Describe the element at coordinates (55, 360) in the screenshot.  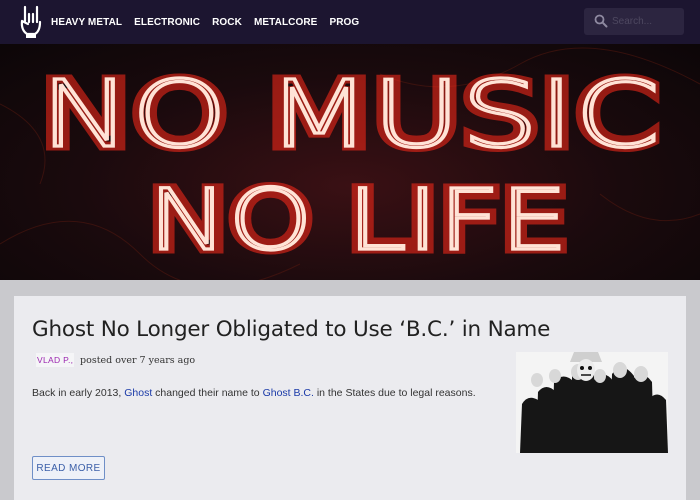
I see `author-name: VLAD P.,` at that location.